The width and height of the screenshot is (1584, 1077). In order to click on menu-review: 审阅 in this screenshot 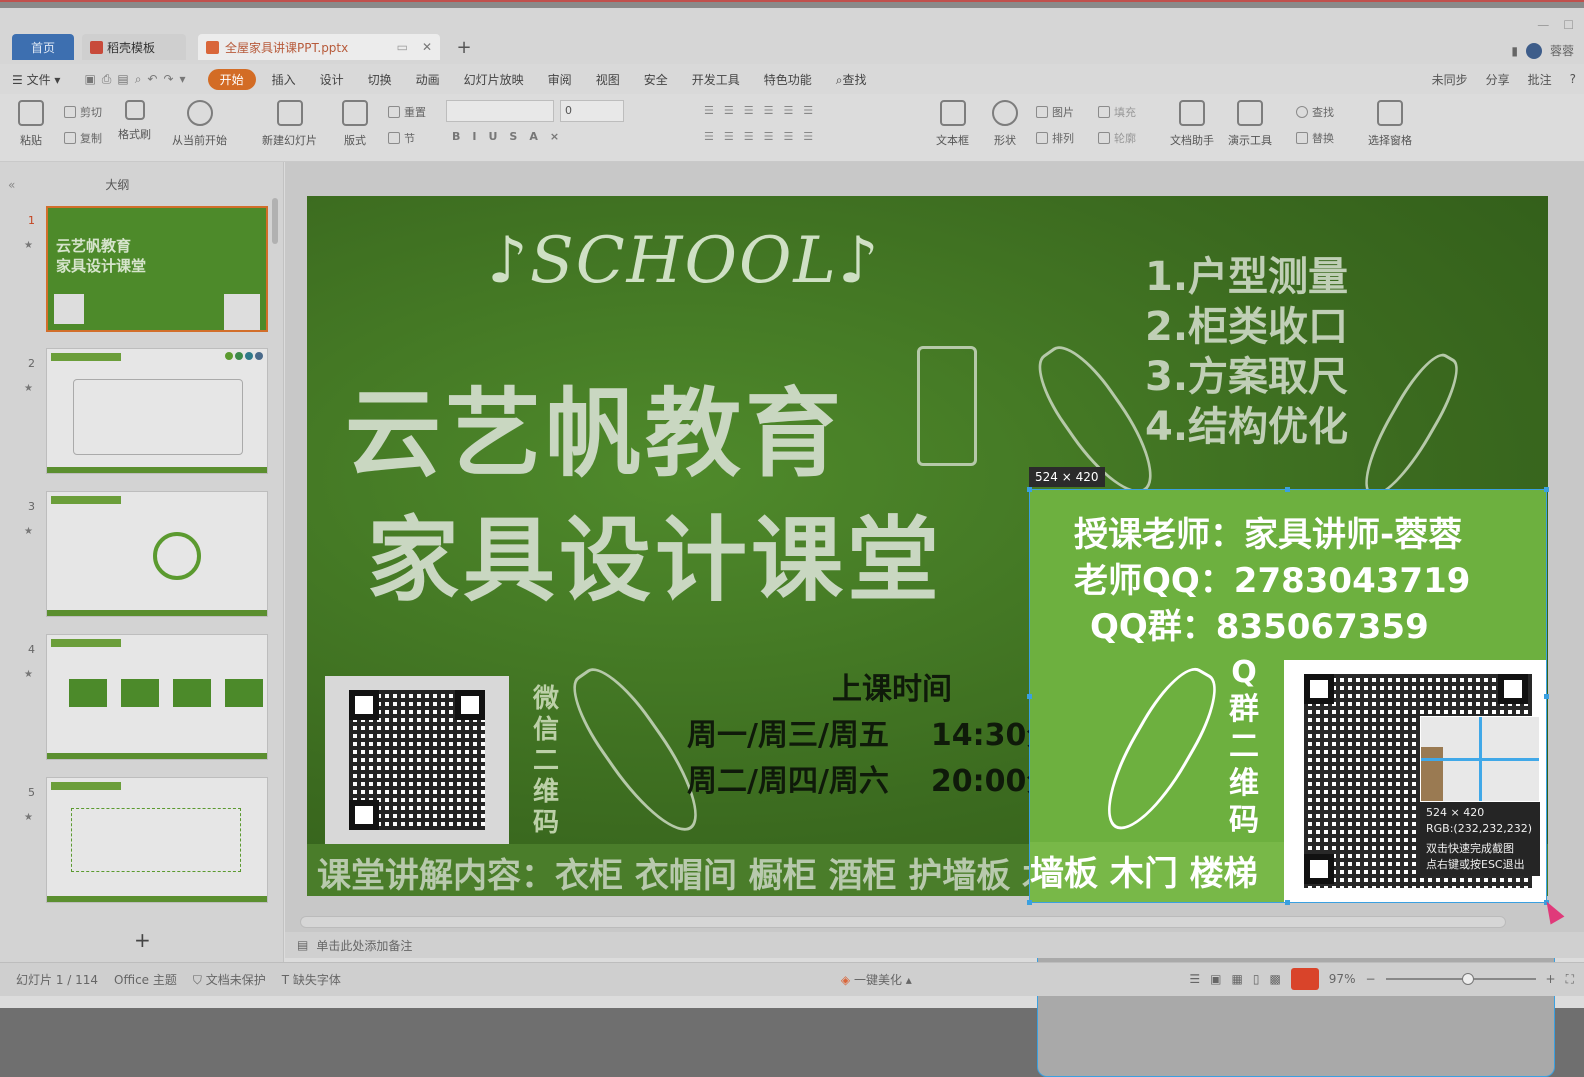, I will do `click(560, 79)`.